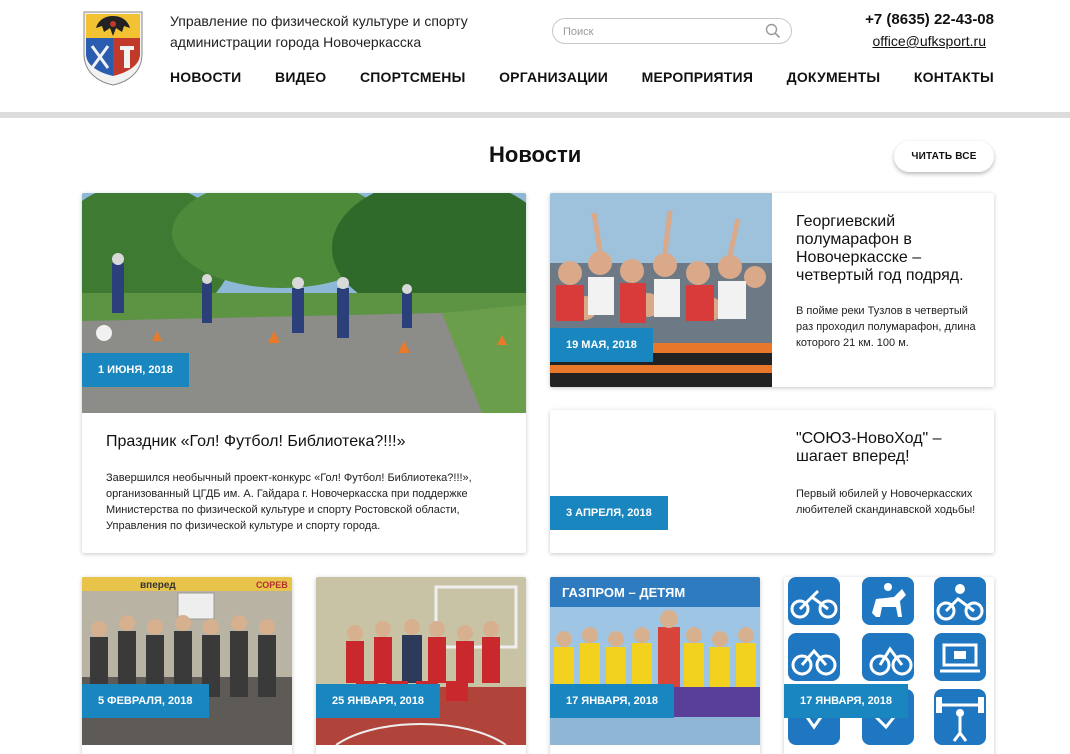  I want to click on nav-events: МЕРОПРИЯТИЯ, so click(697, 77).